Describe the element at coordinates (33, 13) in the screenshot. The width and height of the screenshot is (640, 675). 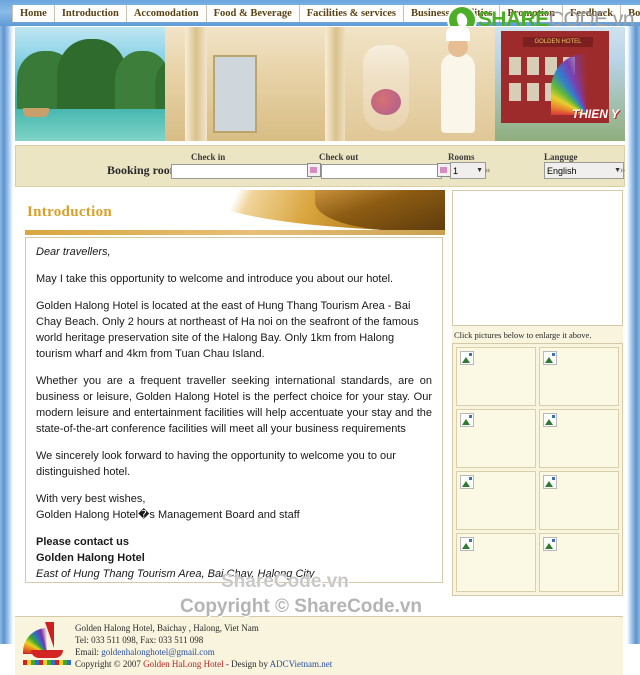
I see `nav-item-home: Home` at that location.